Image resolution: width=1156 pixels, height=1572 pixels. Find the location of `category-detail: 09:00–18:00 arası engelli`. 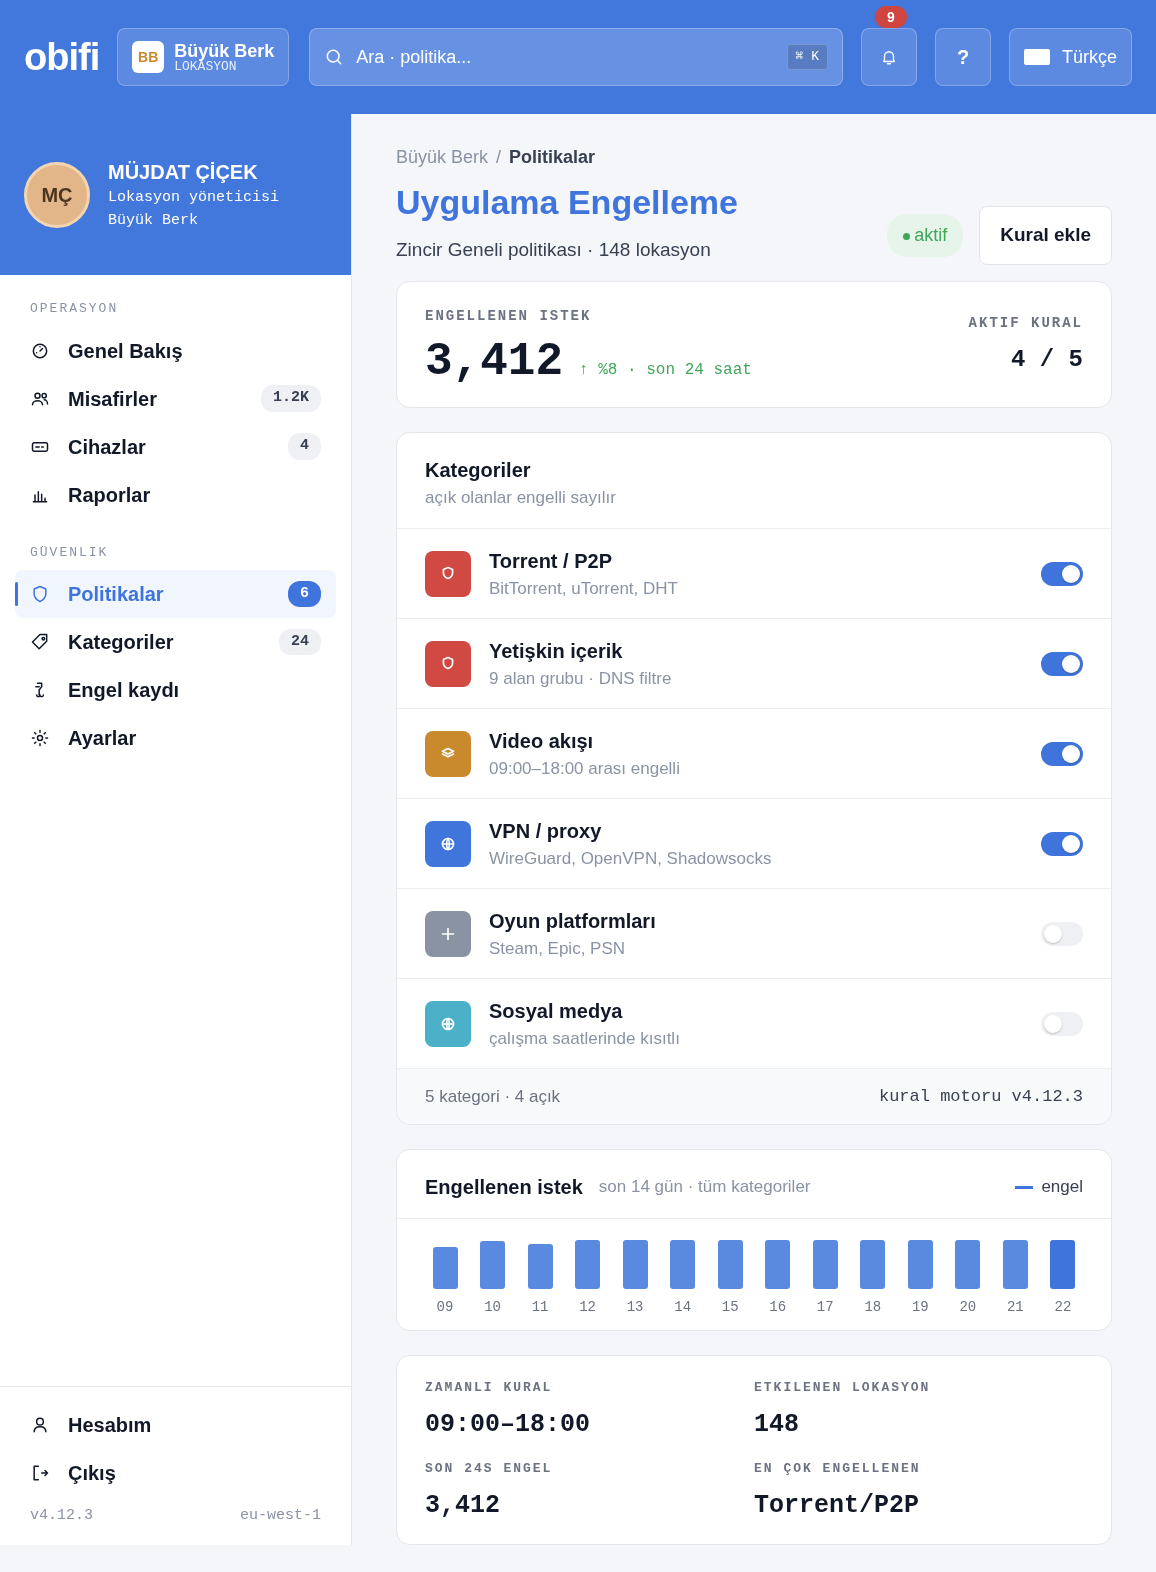

category-detail: 09:00–18:00 arası engelli is located at coordinates (585, 768).